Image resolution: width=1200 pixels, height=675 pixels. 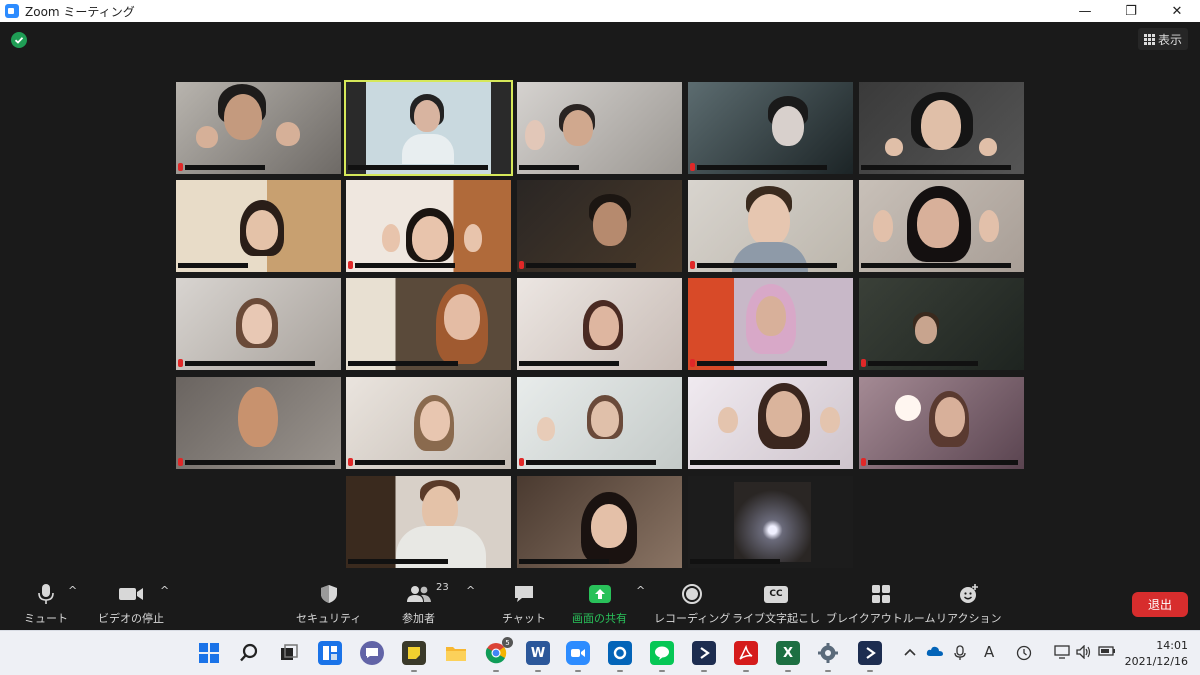 I want to click on tray-overflow-chevron-icon, so click(x=910, y=653).